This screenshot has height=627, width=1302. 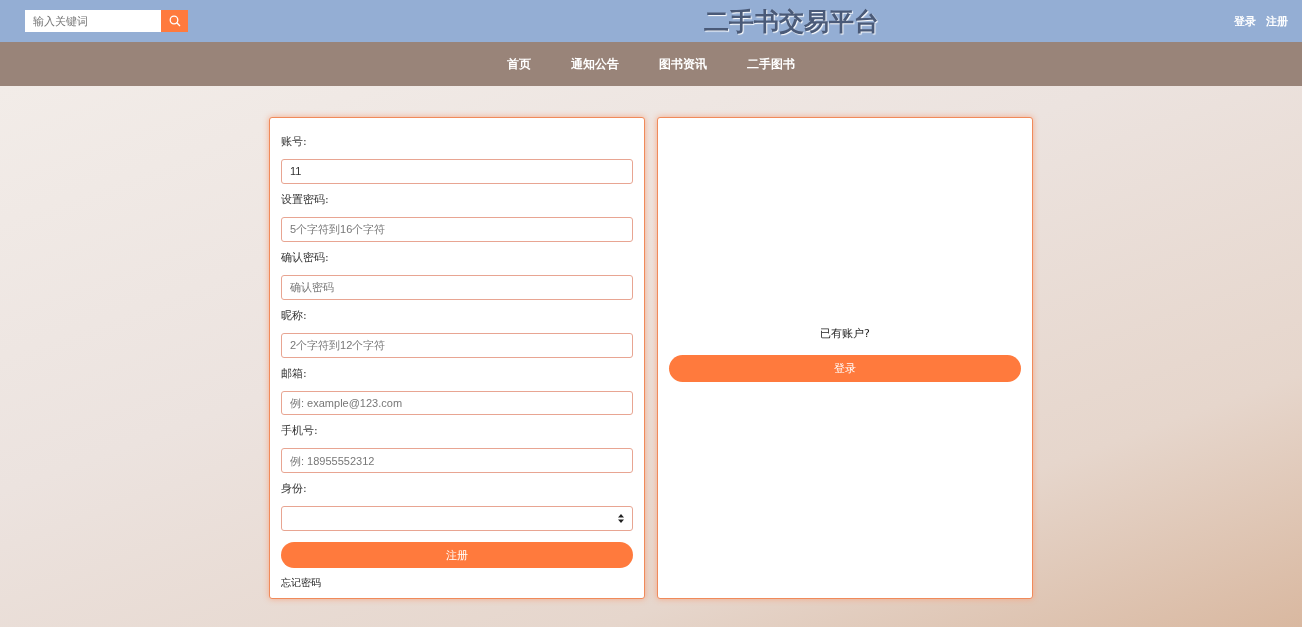 What do you see at coordinates (294, 373) in the screenshot?
I see `field-label: 邮箱:` at bounding box center [294, 373].